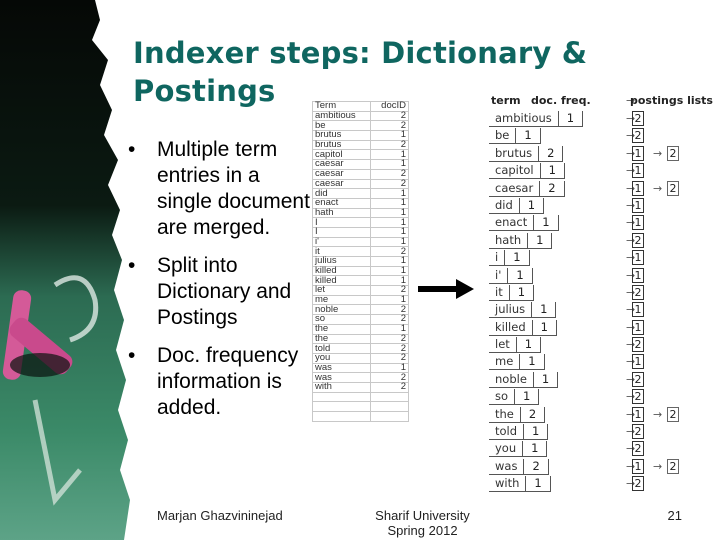  What do you see at coordinates (602, 136) in the screenshot?
I see `dictionary-row: be 1 → 2` at bounding box center [602, 136].